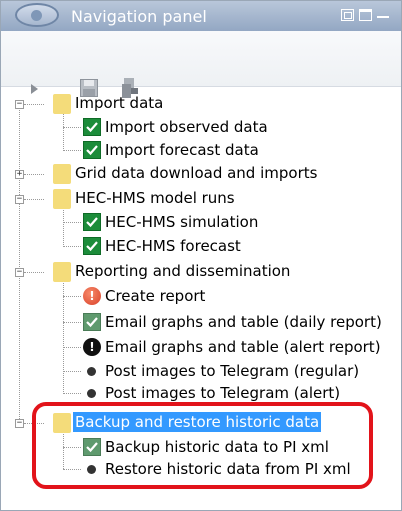 The image size is (402, 511). What do you see at coordinates (383, 17) in the screenshot?
I see `minimize-icon` at bounding box center [383, 17].